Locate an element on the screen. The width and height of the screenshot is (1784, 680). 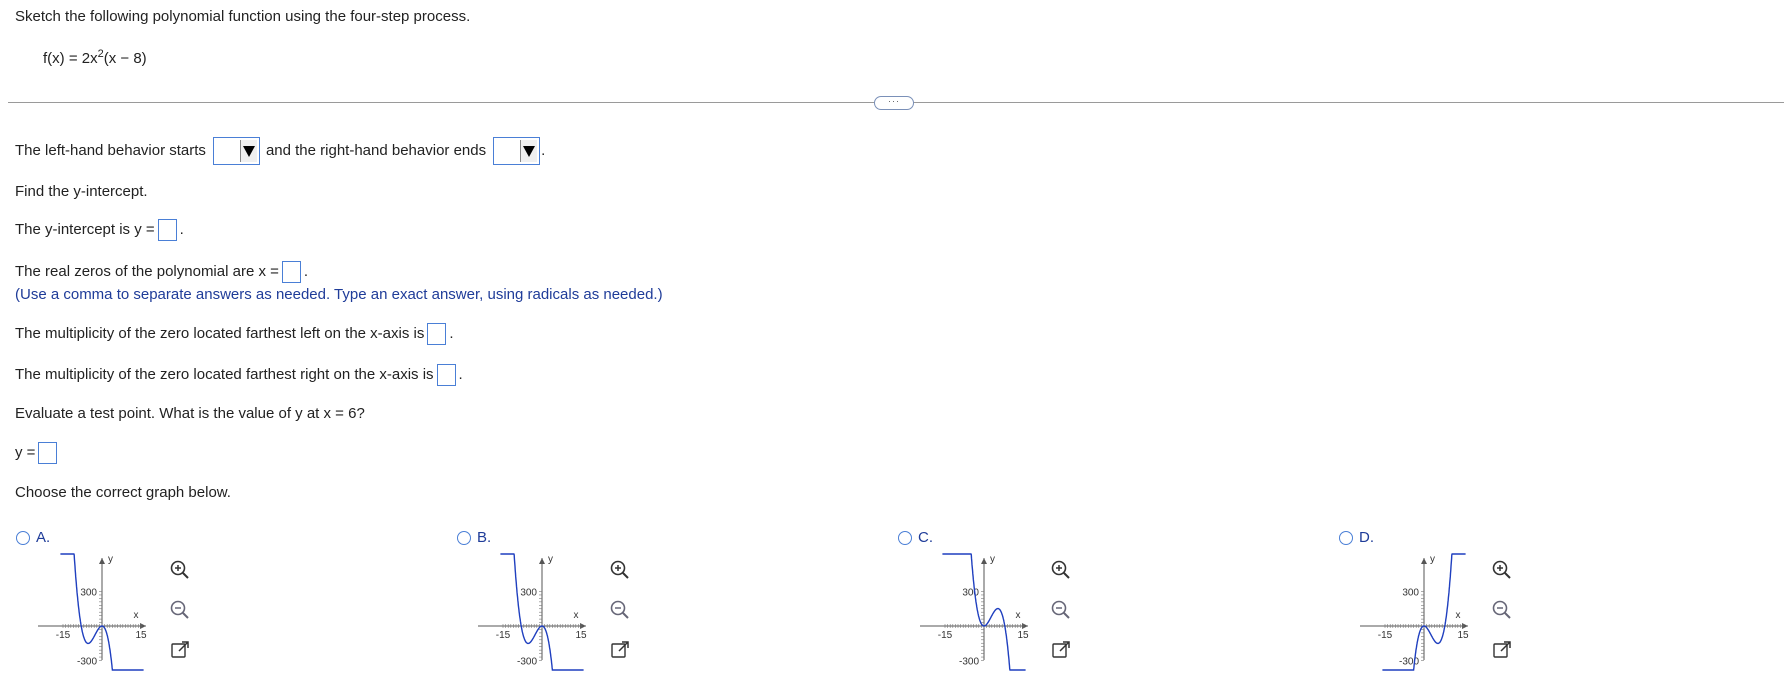
radio-c is located at coordinates (905, 537).